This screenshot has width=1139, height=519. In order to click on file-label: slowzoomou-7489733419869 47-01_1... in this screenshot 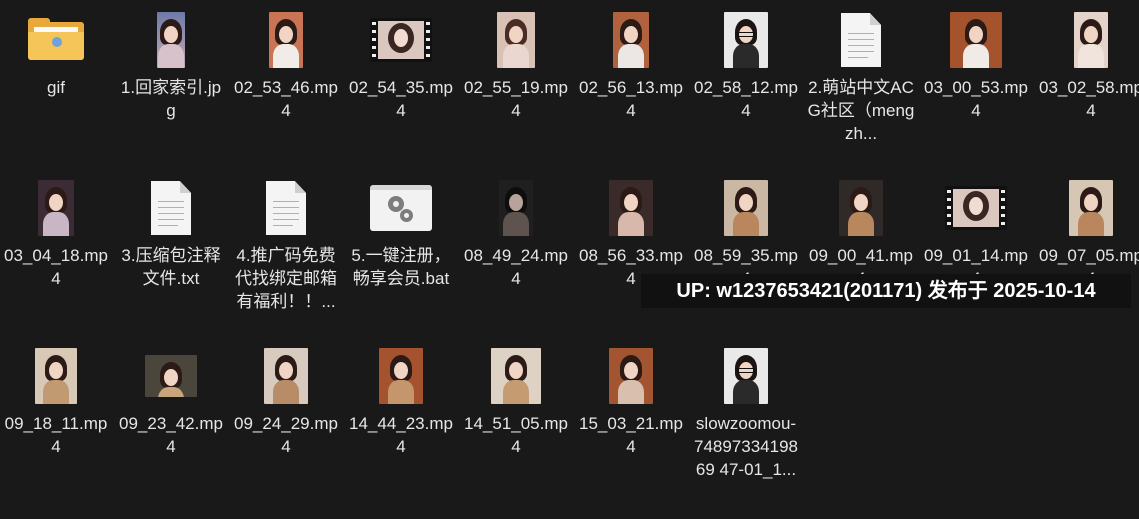, I will do `click(745, 446)`.